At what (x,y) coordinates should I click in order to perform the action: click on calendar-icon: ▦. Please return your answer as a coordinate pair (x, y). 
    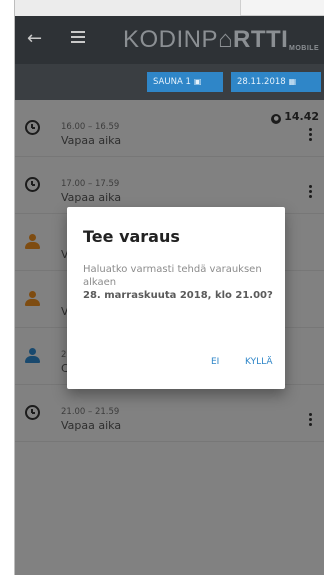
    Looking at the image, I should click on (292, 81).